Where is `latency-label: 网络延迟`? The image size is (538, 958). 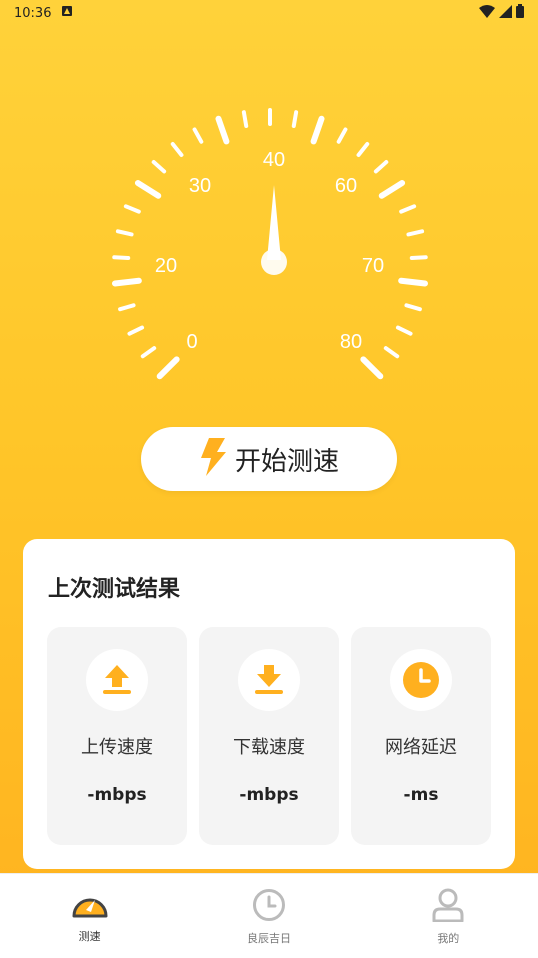 latency-label: 网络延迟 is located at coordinates (421, 747).